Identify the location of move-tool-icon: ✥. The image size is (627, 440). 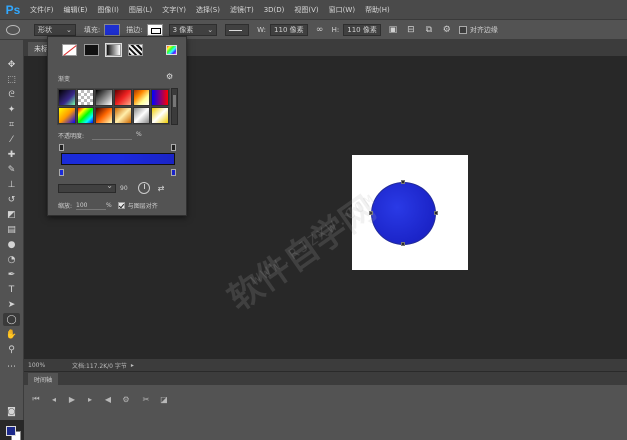
(11, 64).